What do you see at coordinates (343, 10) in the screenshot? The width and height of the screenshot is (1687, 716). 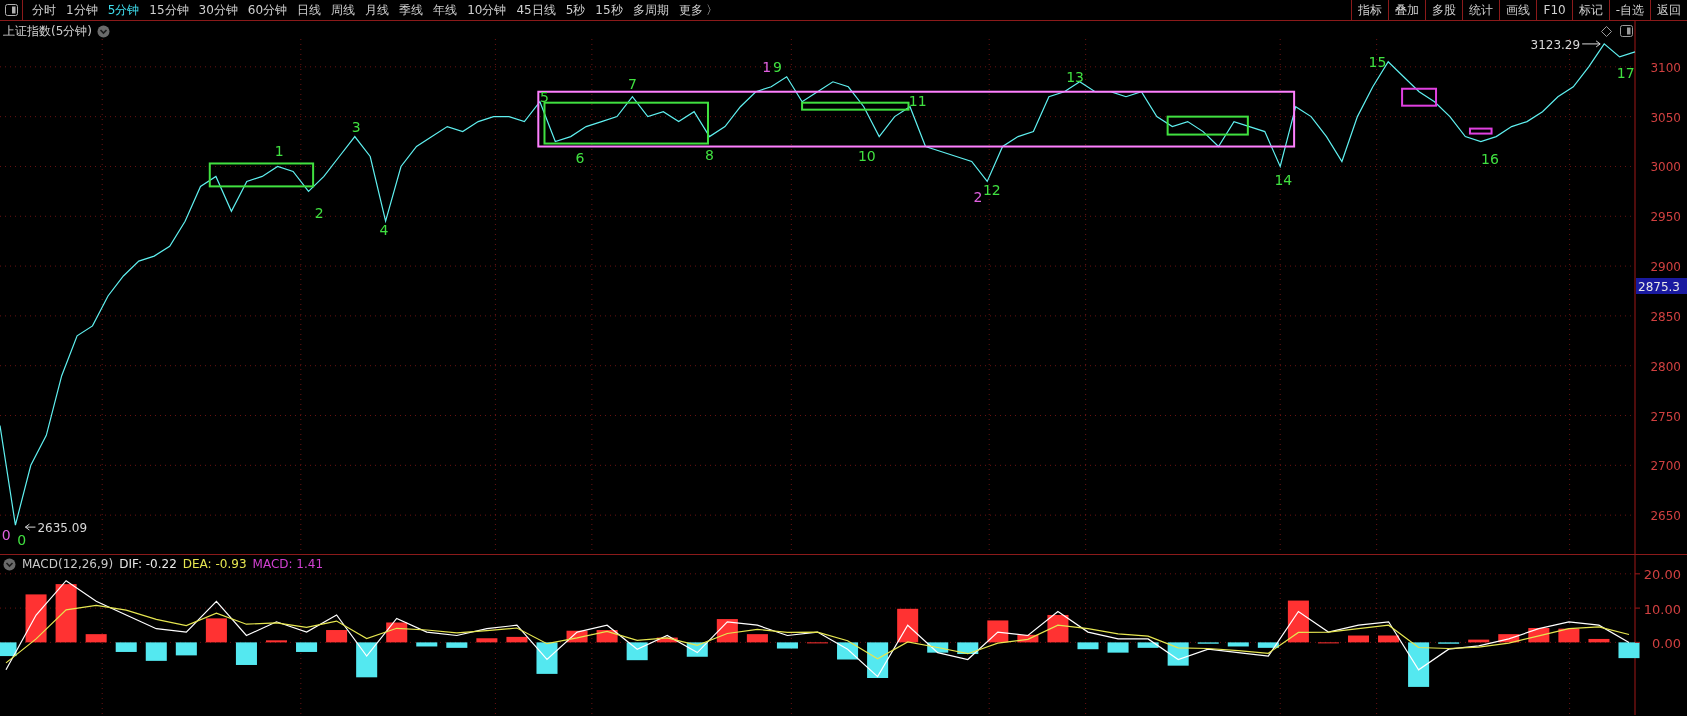 I see `period-tab: 周线` at bounding box center [343, 10].